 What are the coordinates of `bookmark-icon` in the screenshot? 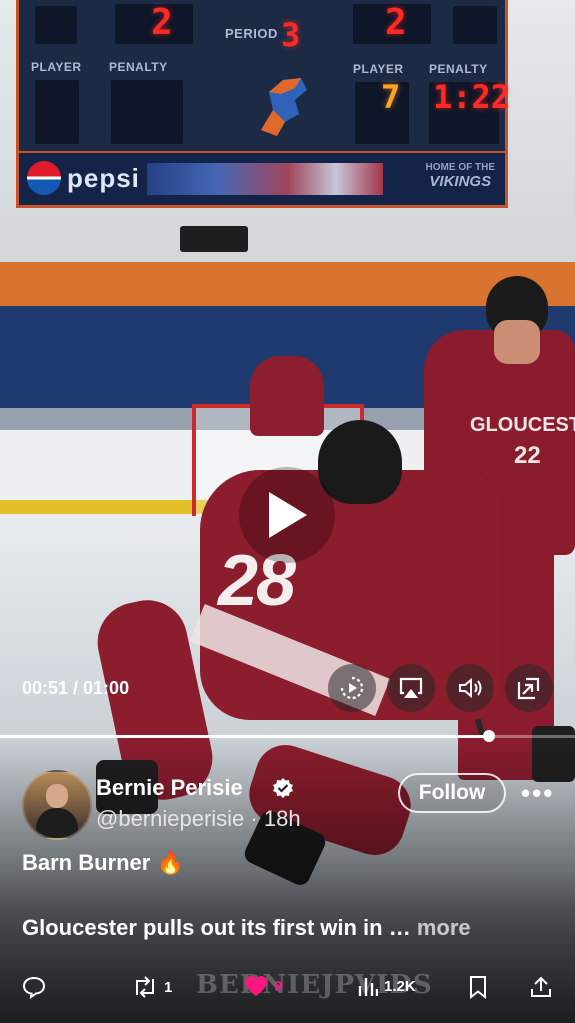 It's located at (478, 987).